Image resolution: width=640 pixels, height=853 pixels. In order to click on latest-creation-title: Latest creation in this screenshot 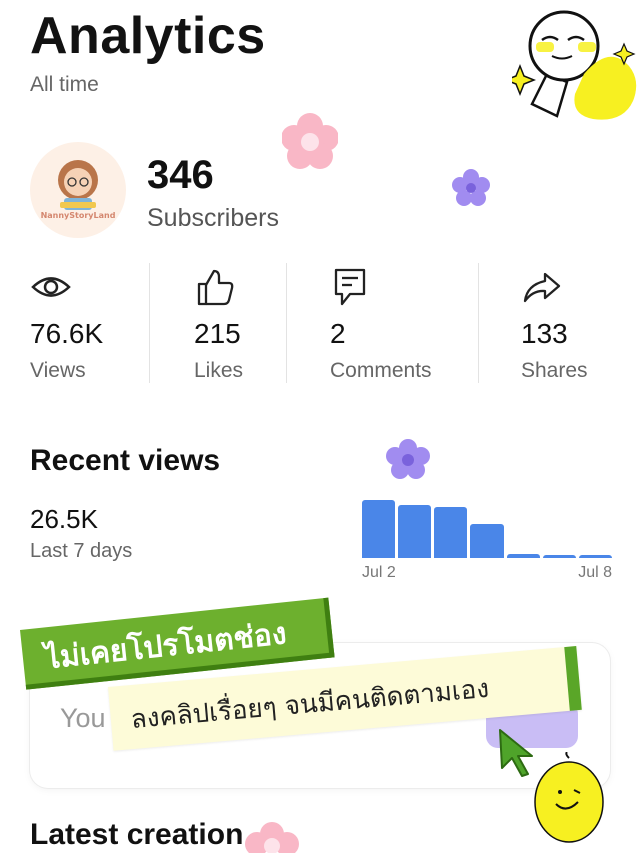, I will do `click(137, 834)`.